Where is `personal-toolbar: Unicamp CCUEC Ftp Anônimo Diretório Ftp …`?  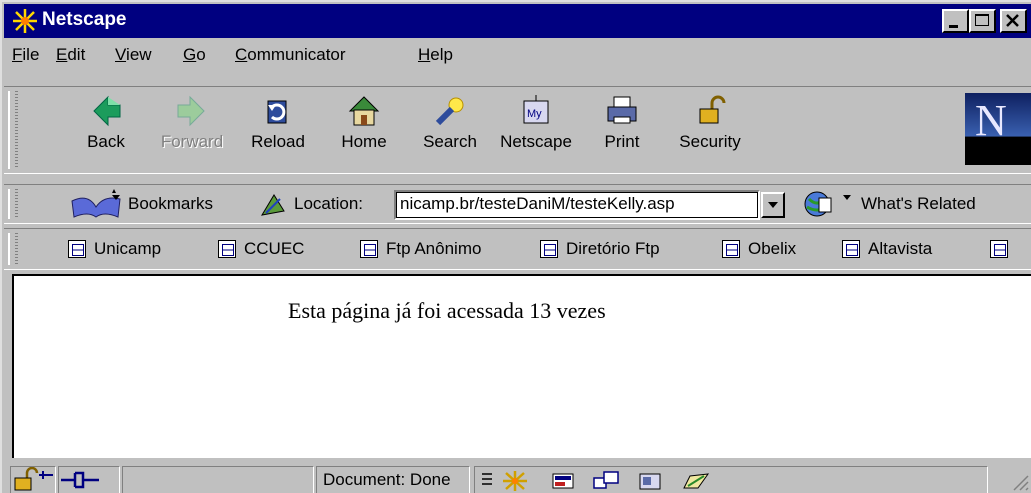
personal-toolbar: Unicamp CCUEC Ftp Anônimo Diretório Ftp … is located at coordinates (517, 249).